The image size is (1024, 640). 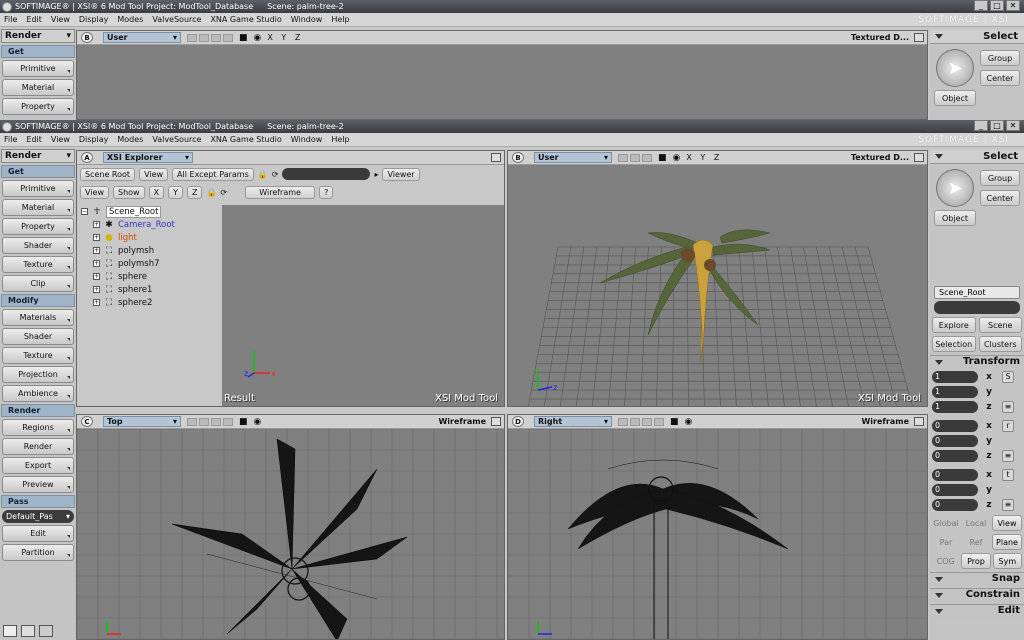 What do you see at coordinates (976, 561) in the screenshot?
I see `prop-button: Prop` at bounding box center [976, 561].